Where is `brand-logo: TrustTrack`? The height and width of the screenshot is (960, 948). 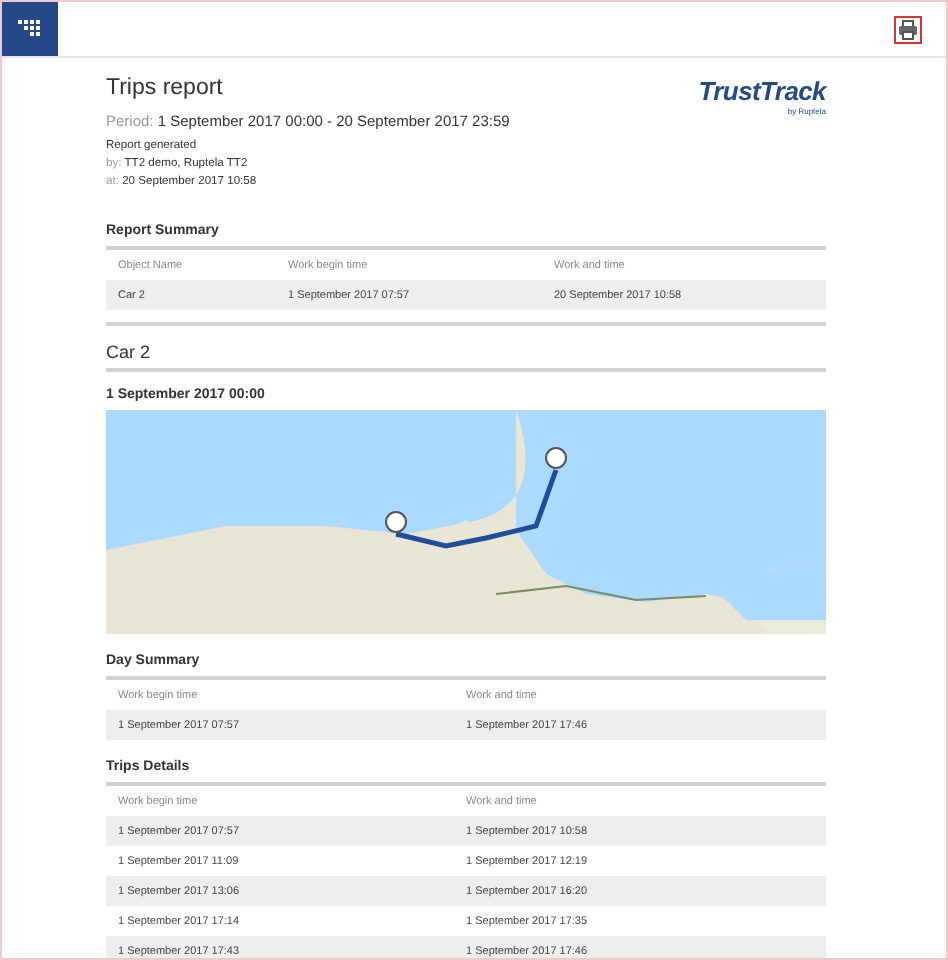 brand-logo: TrustTrack is located at coordinates (762, 91).